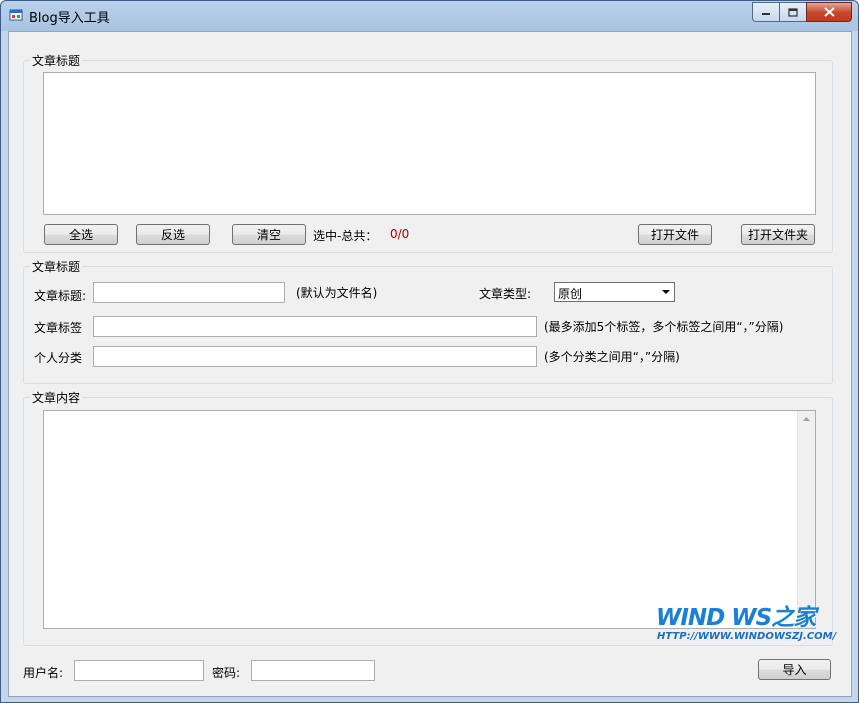  What do you see at coordinates (58, 328) in the screenshot?
I see `tags-field-label: 文章标签` at bounding box center [58, 328].